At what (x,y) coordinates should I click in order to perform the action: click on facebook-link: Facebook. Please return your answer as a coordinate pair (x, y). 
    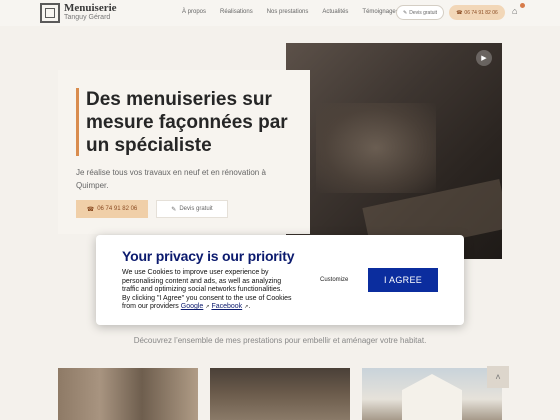
    Looking at the image, I should click on (226, 306).